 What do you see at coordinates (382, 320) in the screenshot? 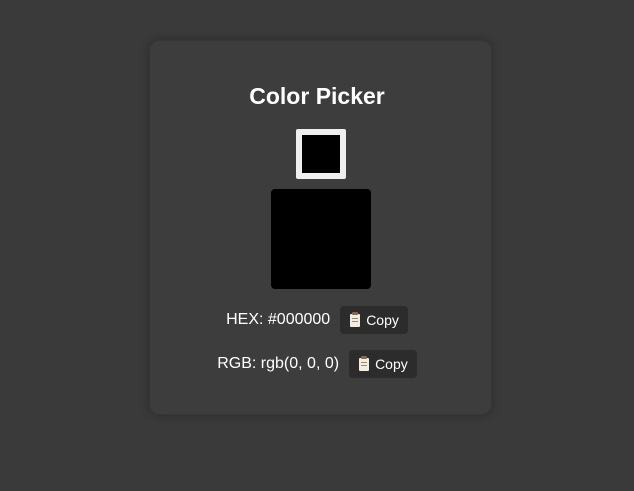
I see `copy-hex-label: Copy` at bounding box center [382, 320].